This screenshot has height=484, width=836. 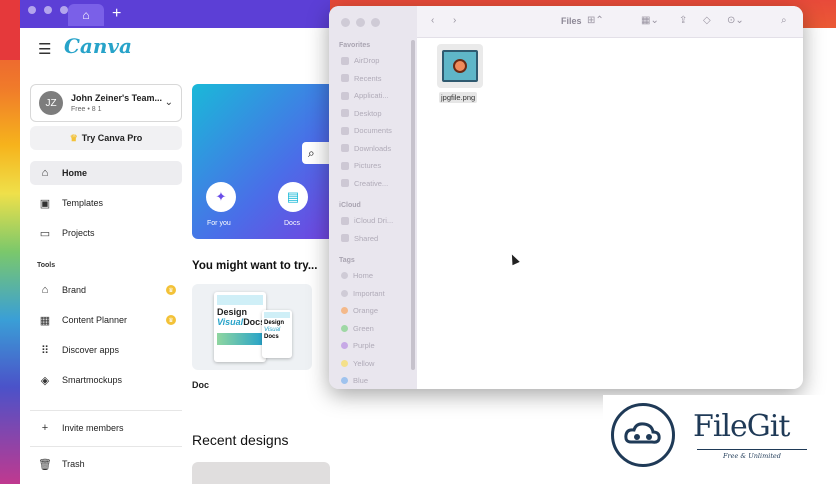 I want to click on calendar-icon: ▦, so click(x=45, y=320).